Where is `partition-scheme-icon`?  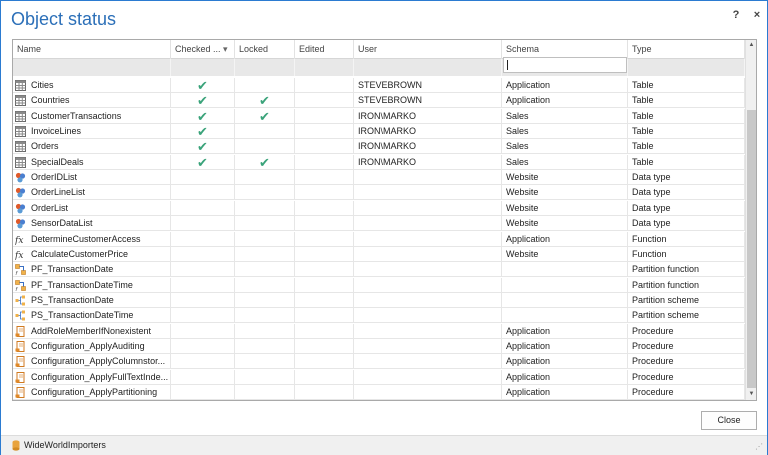
partition-scheme-icon is located at coordinates (20, 300).